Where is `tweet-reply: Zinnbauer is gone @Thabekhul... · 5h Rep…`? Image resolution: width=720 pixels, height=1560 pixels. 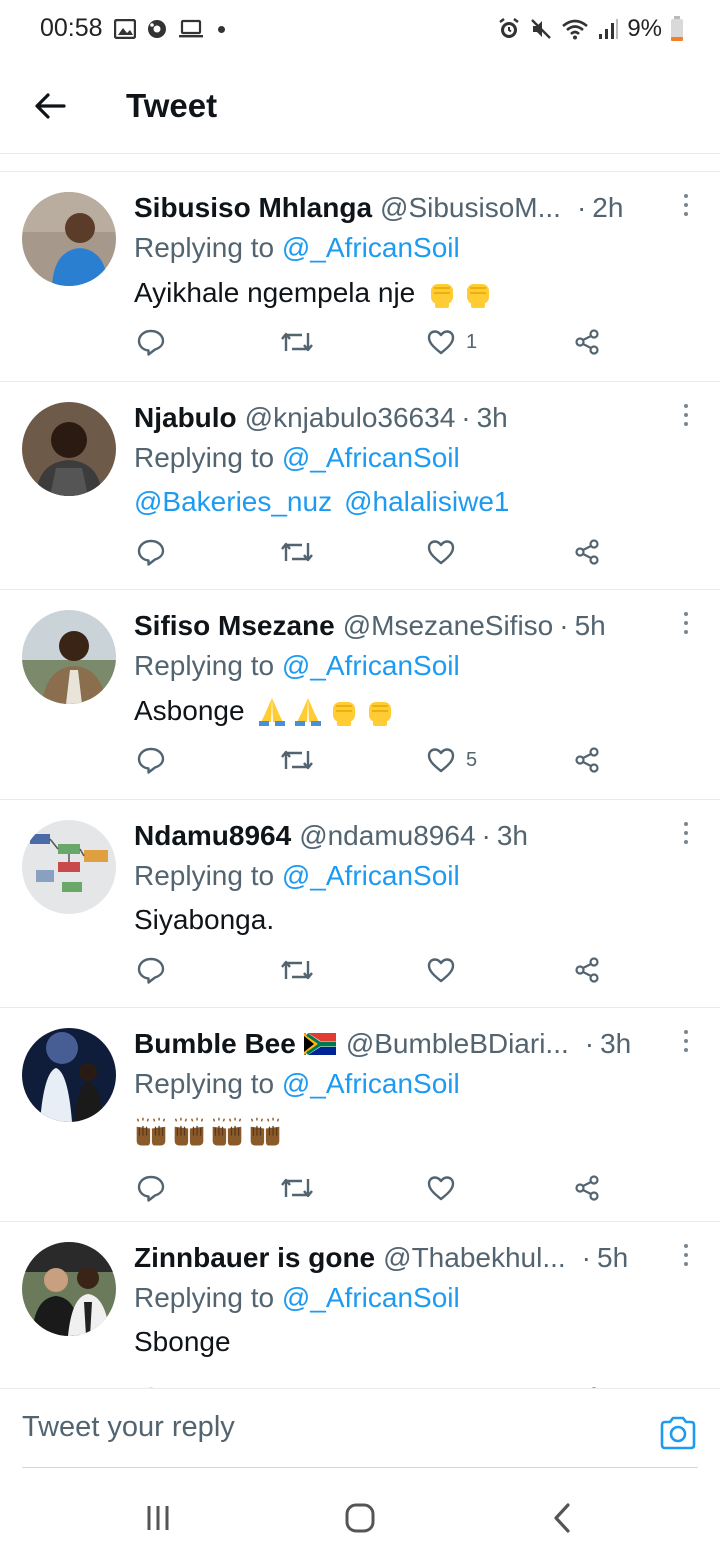
tweet-reply: Zinnbauer is gone @Thabekhul... · 5h Rep… is located at coordinates (360, 1305).